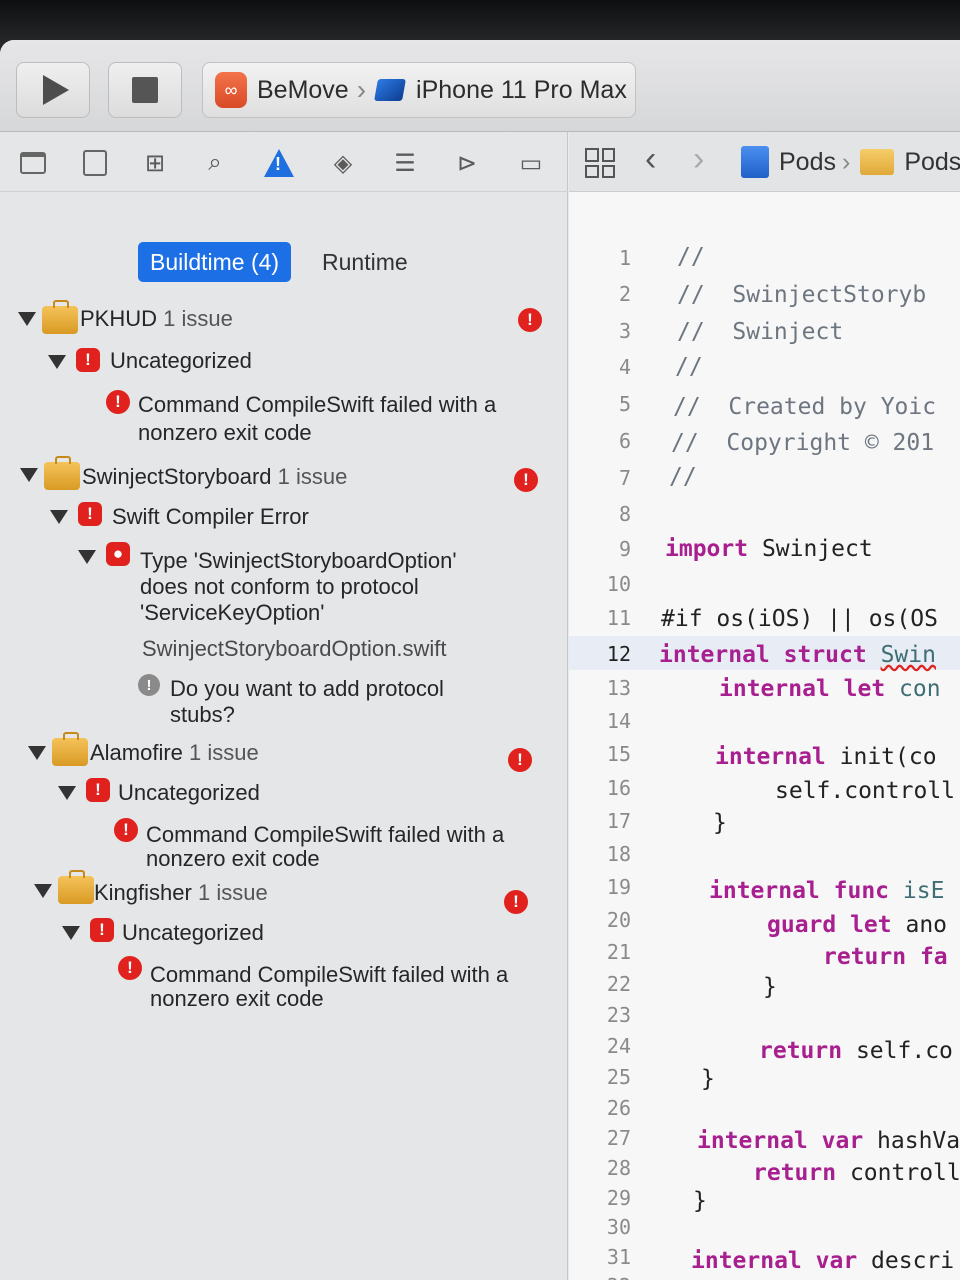 The height and width of the screenshot is (1280, 960). What do you see at coordinates (232, 892) in the screenshot?
I see `issue-count: 1 issue` at bounding box center [232, 892].